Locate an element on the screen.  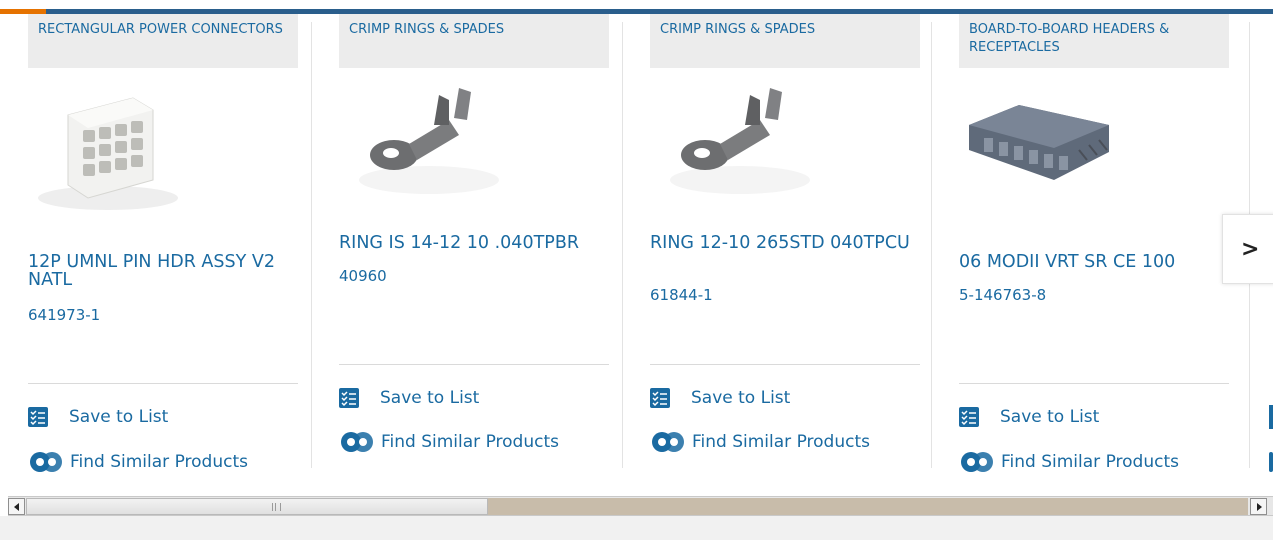
find-similar-button-partial is located at coordinates (1271, 462).